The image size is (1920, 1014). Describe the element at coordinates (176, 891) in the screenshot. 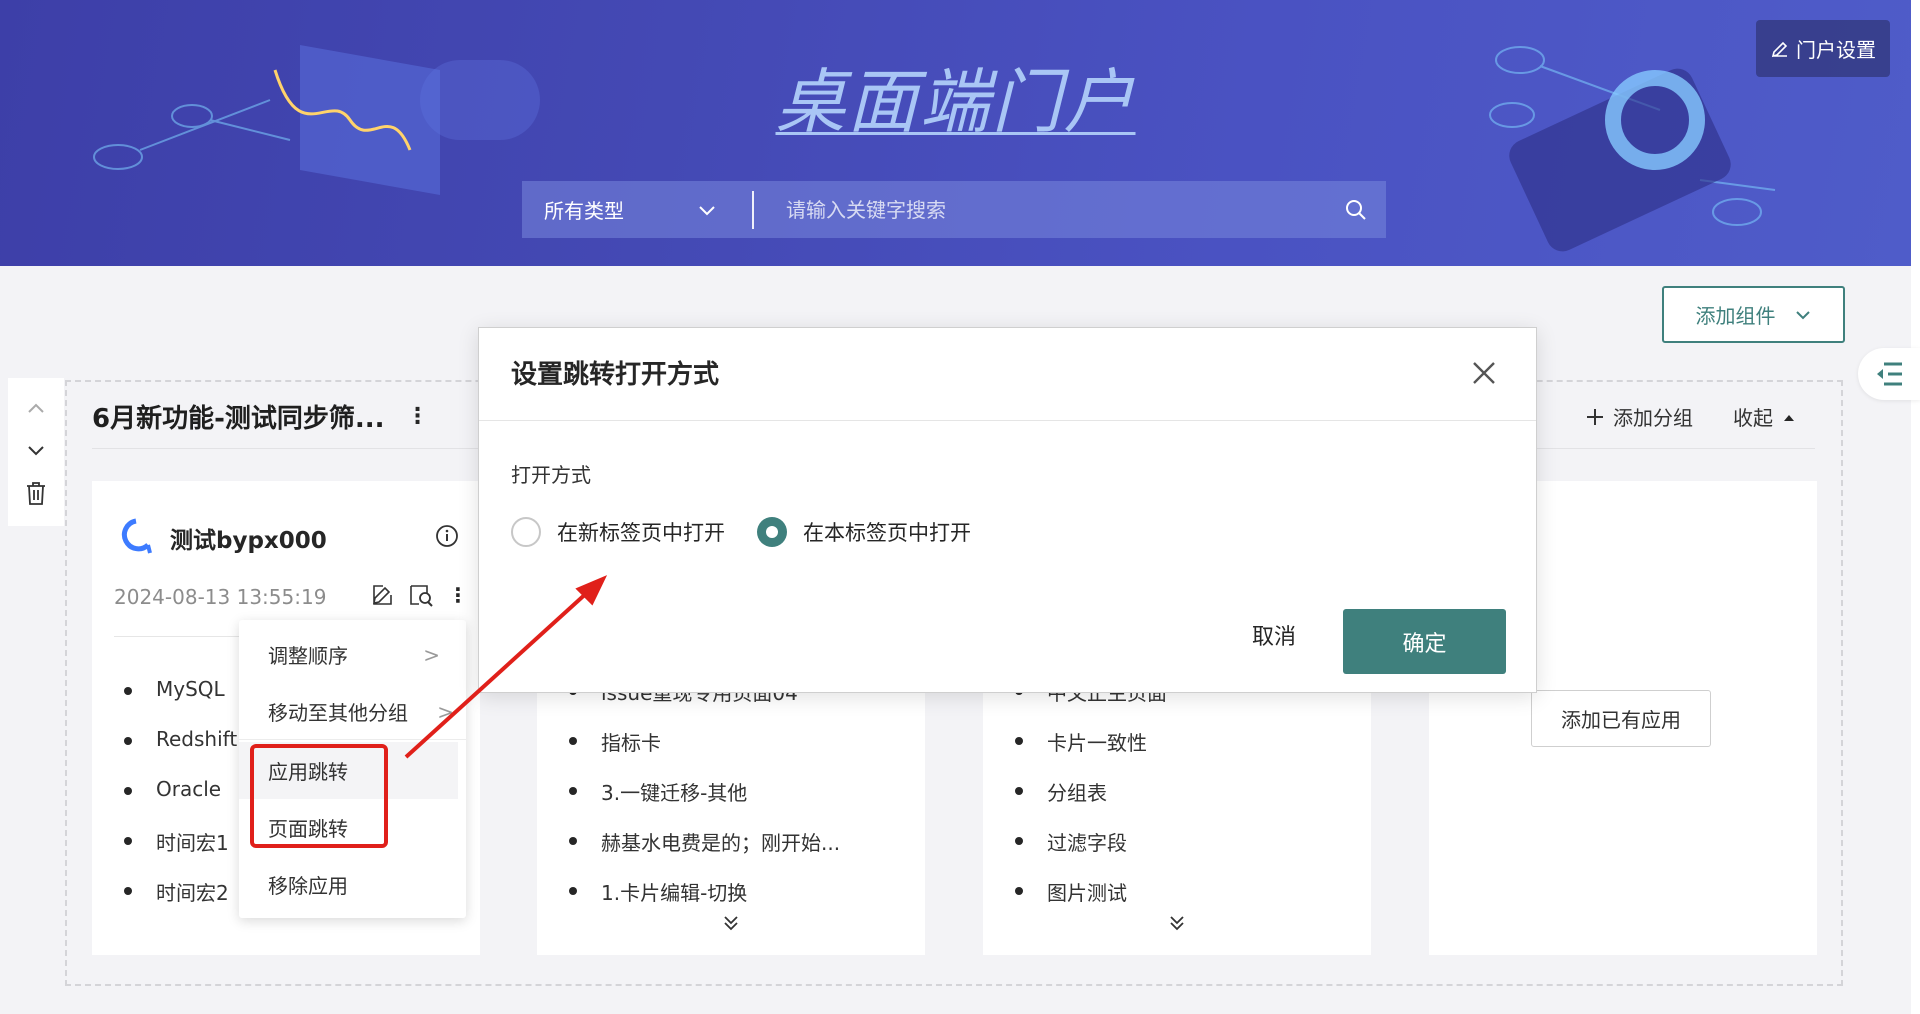

I see `list-item: 时间宏2` at that location.